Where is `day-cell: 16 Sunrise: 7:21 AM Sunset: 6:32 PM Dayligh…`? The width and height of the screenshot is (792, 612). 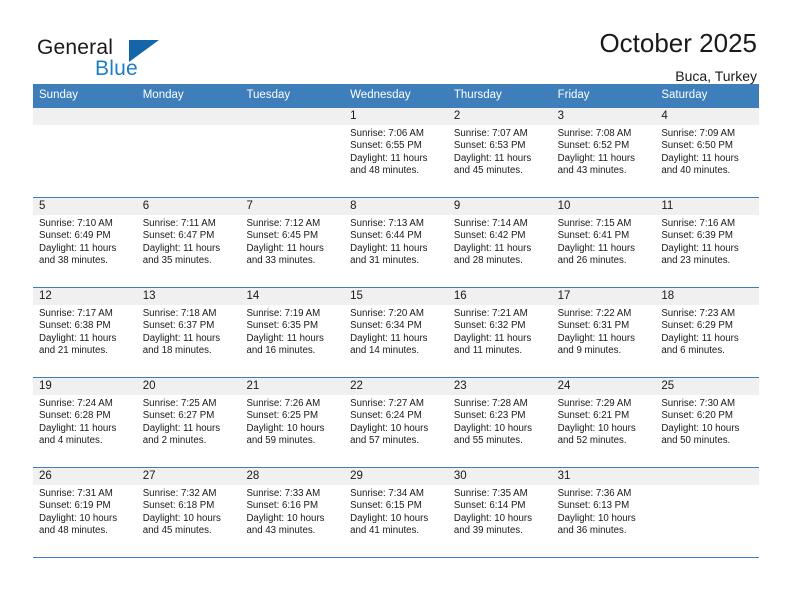 day-cell: 16 Sunrise: 7:21 AM Sunset: 6:32 PM Dayligh… is located at coordinates (499, 332).